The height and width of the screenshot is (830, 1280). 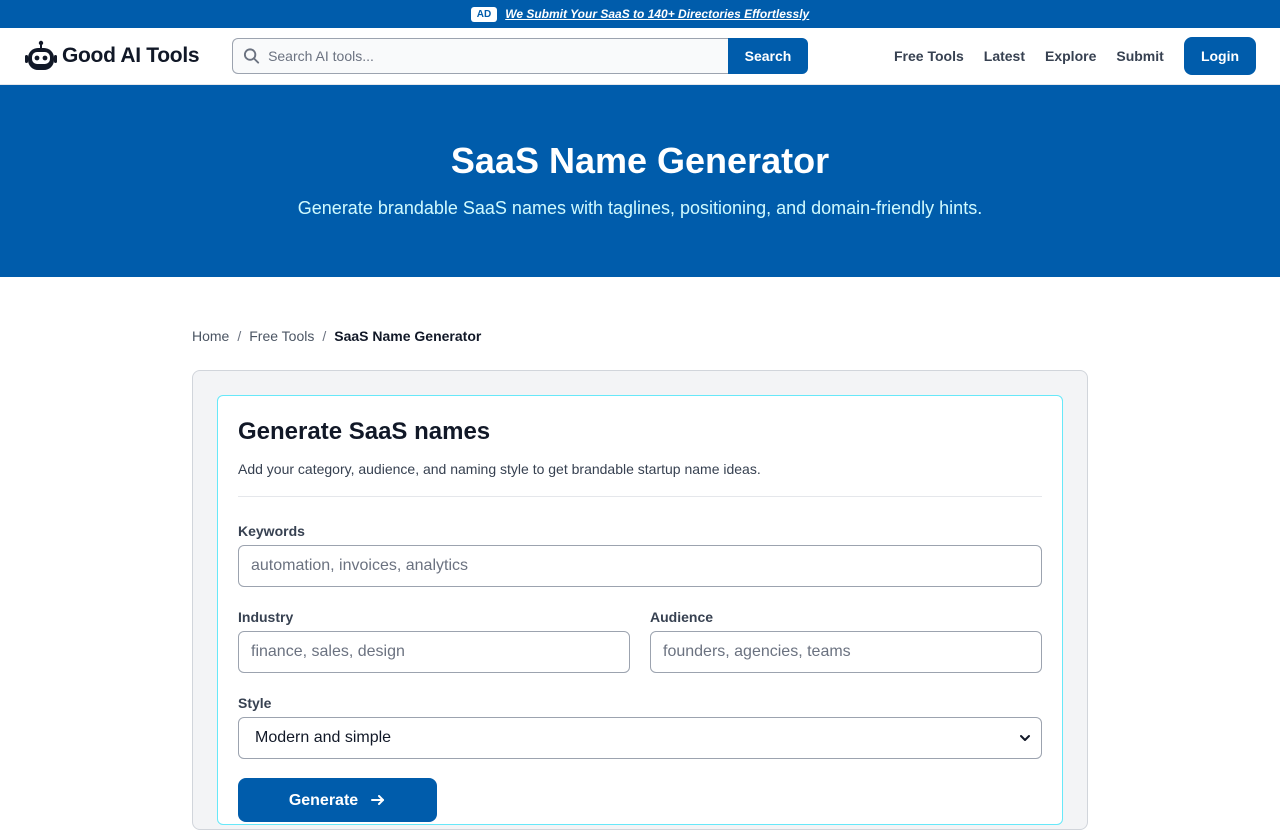 I want to click on search-box, so click(x=480, y=56).